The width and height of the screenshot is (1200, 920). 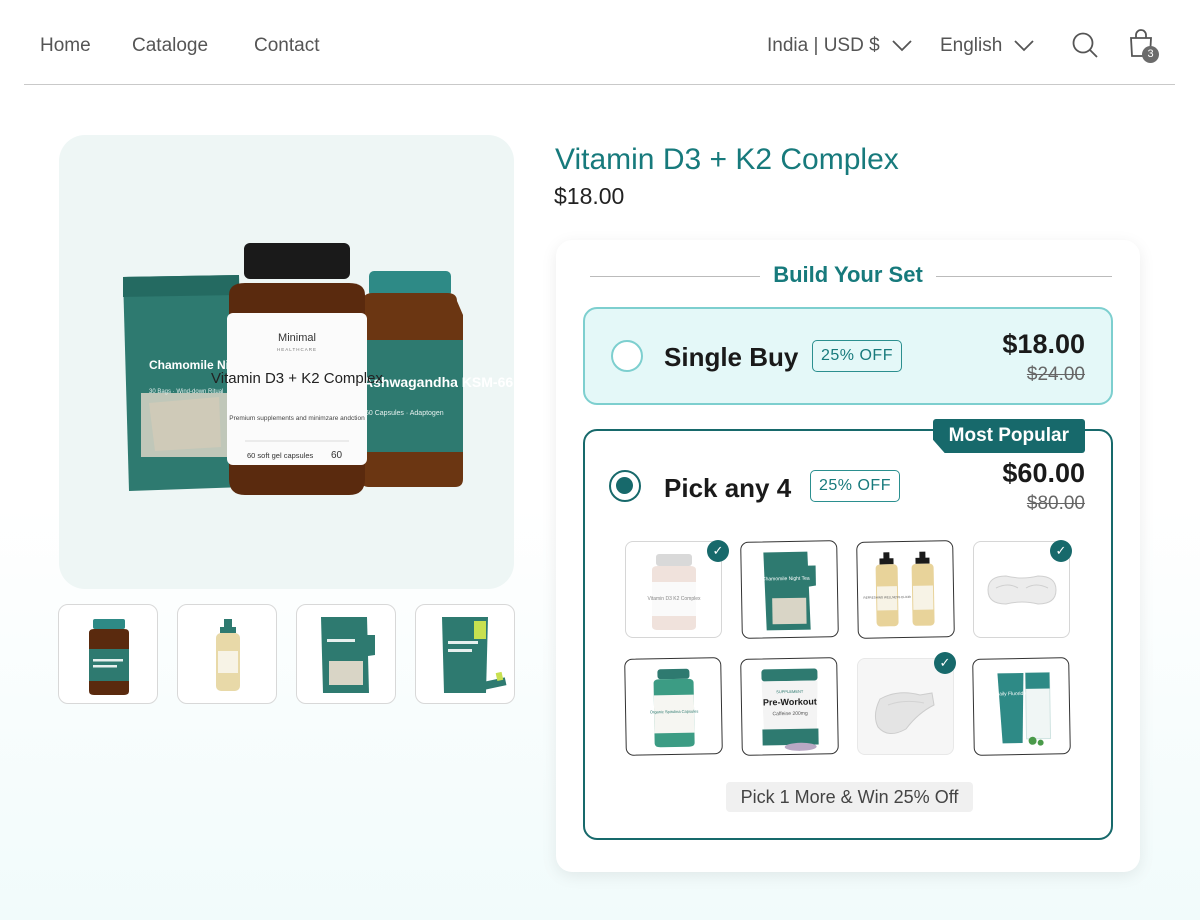 I want to click on region-currency-selector: India | USD $, so click(x=839, y=46).